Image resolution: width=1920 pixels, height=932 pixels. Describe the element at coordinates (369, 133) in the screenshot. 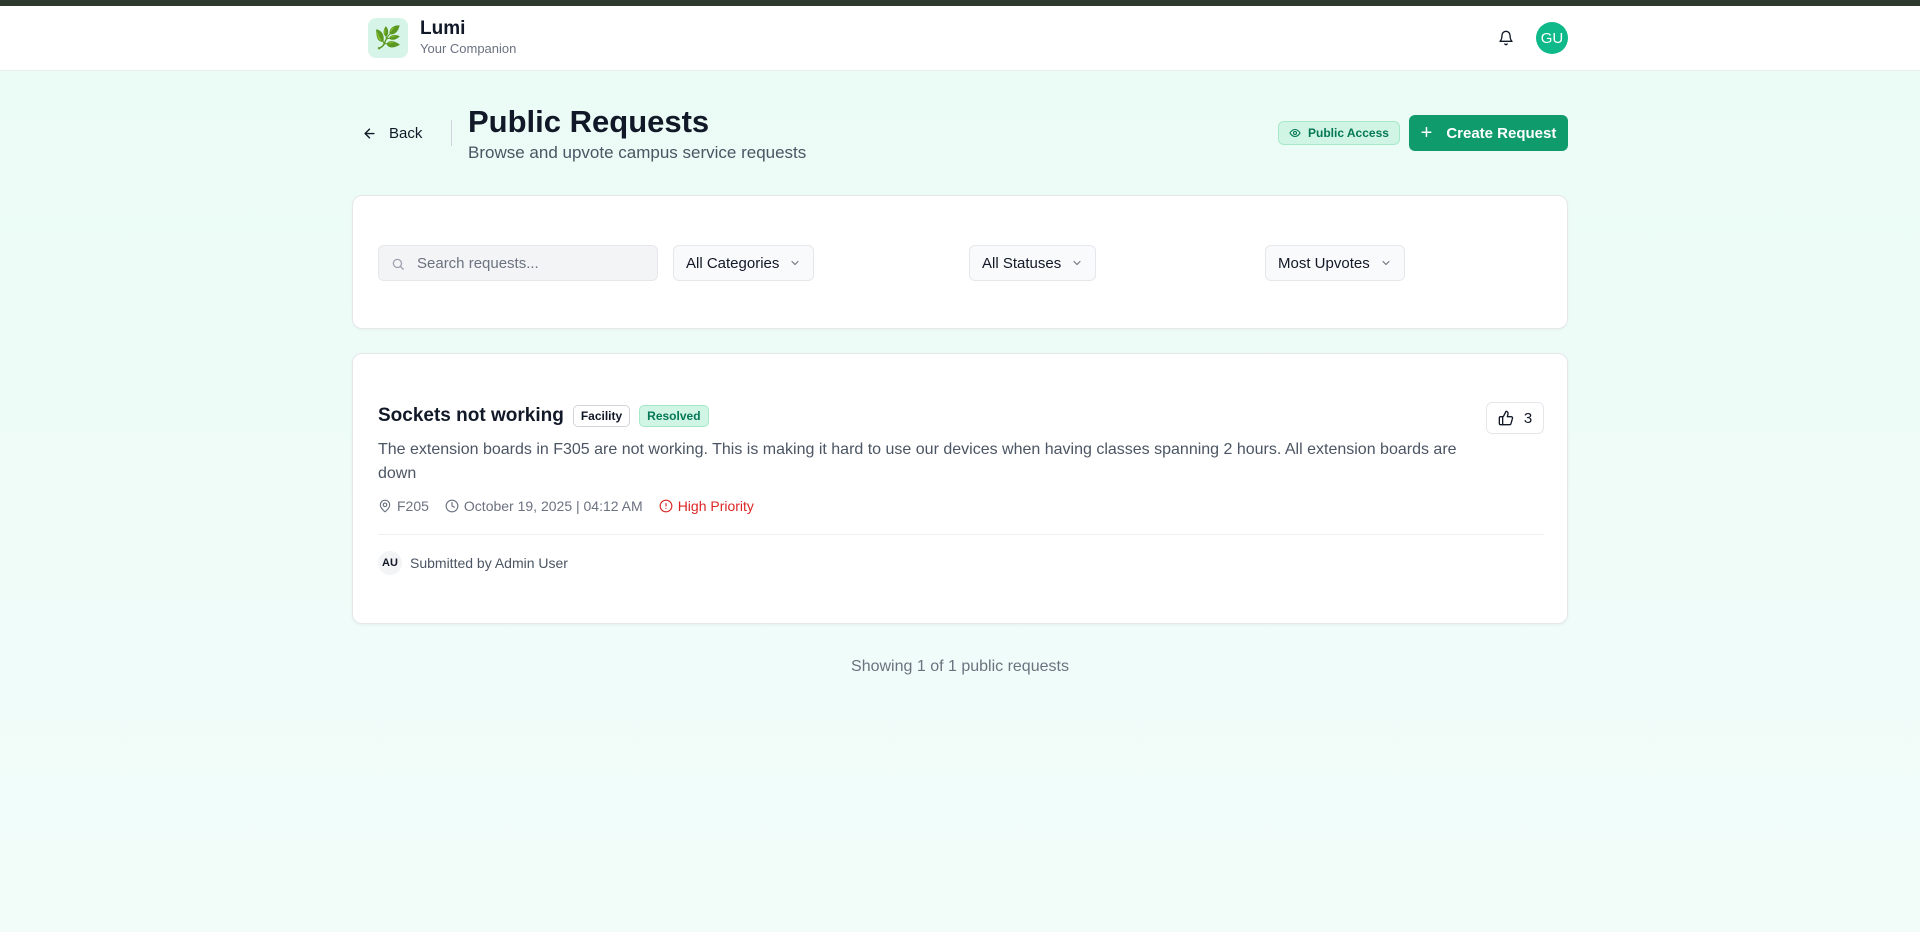

I see `arrow-left-icon` at that location.